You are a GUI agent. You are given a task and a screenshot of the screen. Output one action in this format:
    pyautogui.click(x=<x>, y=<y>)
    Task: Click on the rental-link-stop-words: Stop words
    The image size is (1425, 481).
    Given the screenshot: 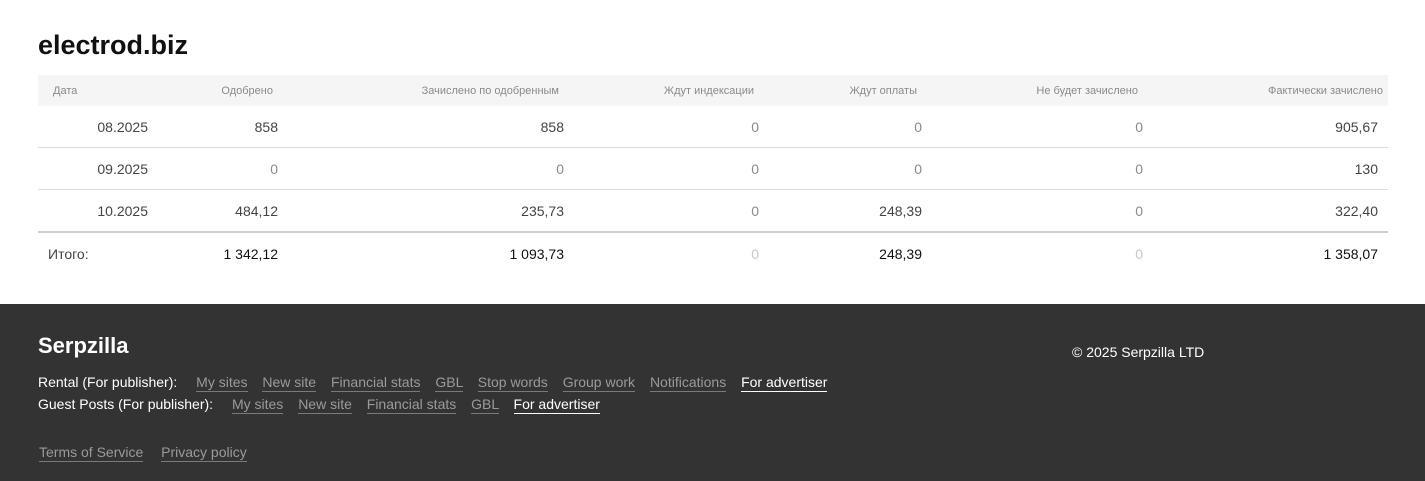 What is the action you would take?
    pyautogui.click(x=512, y=383)
    